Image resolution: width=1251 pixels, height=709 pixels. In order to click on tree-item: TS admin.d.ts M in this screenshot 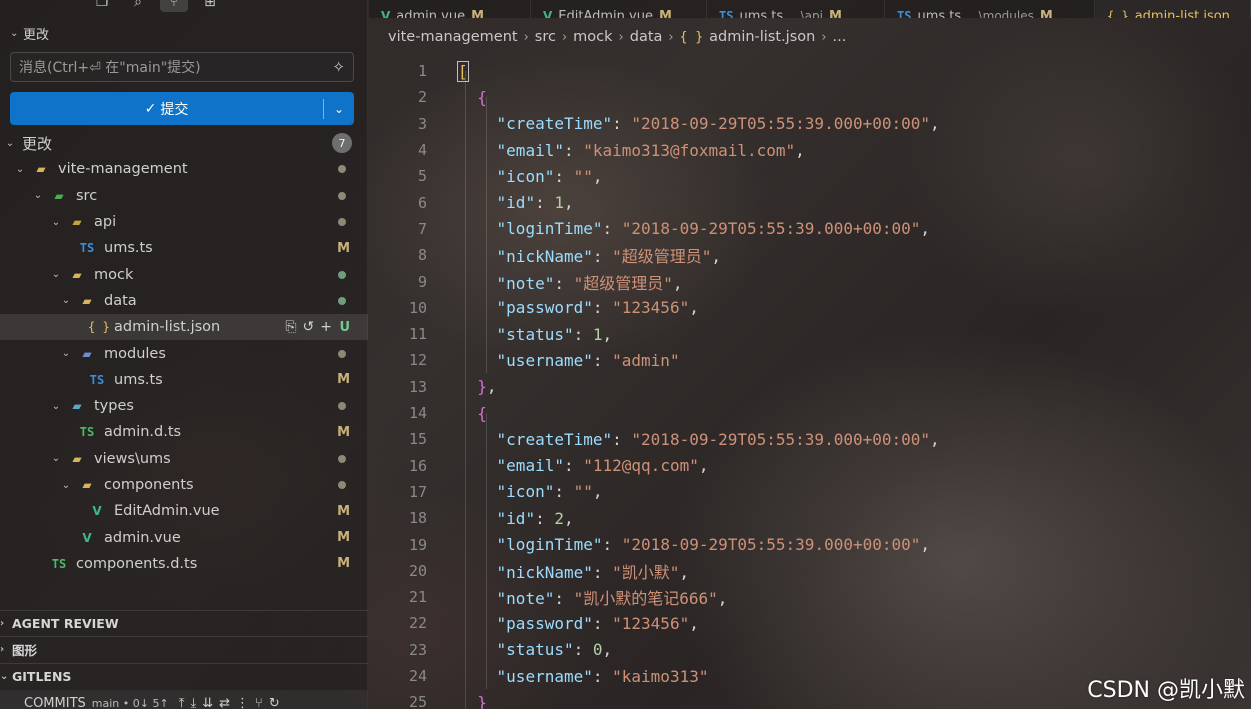, I will do `click(184, 432)`.